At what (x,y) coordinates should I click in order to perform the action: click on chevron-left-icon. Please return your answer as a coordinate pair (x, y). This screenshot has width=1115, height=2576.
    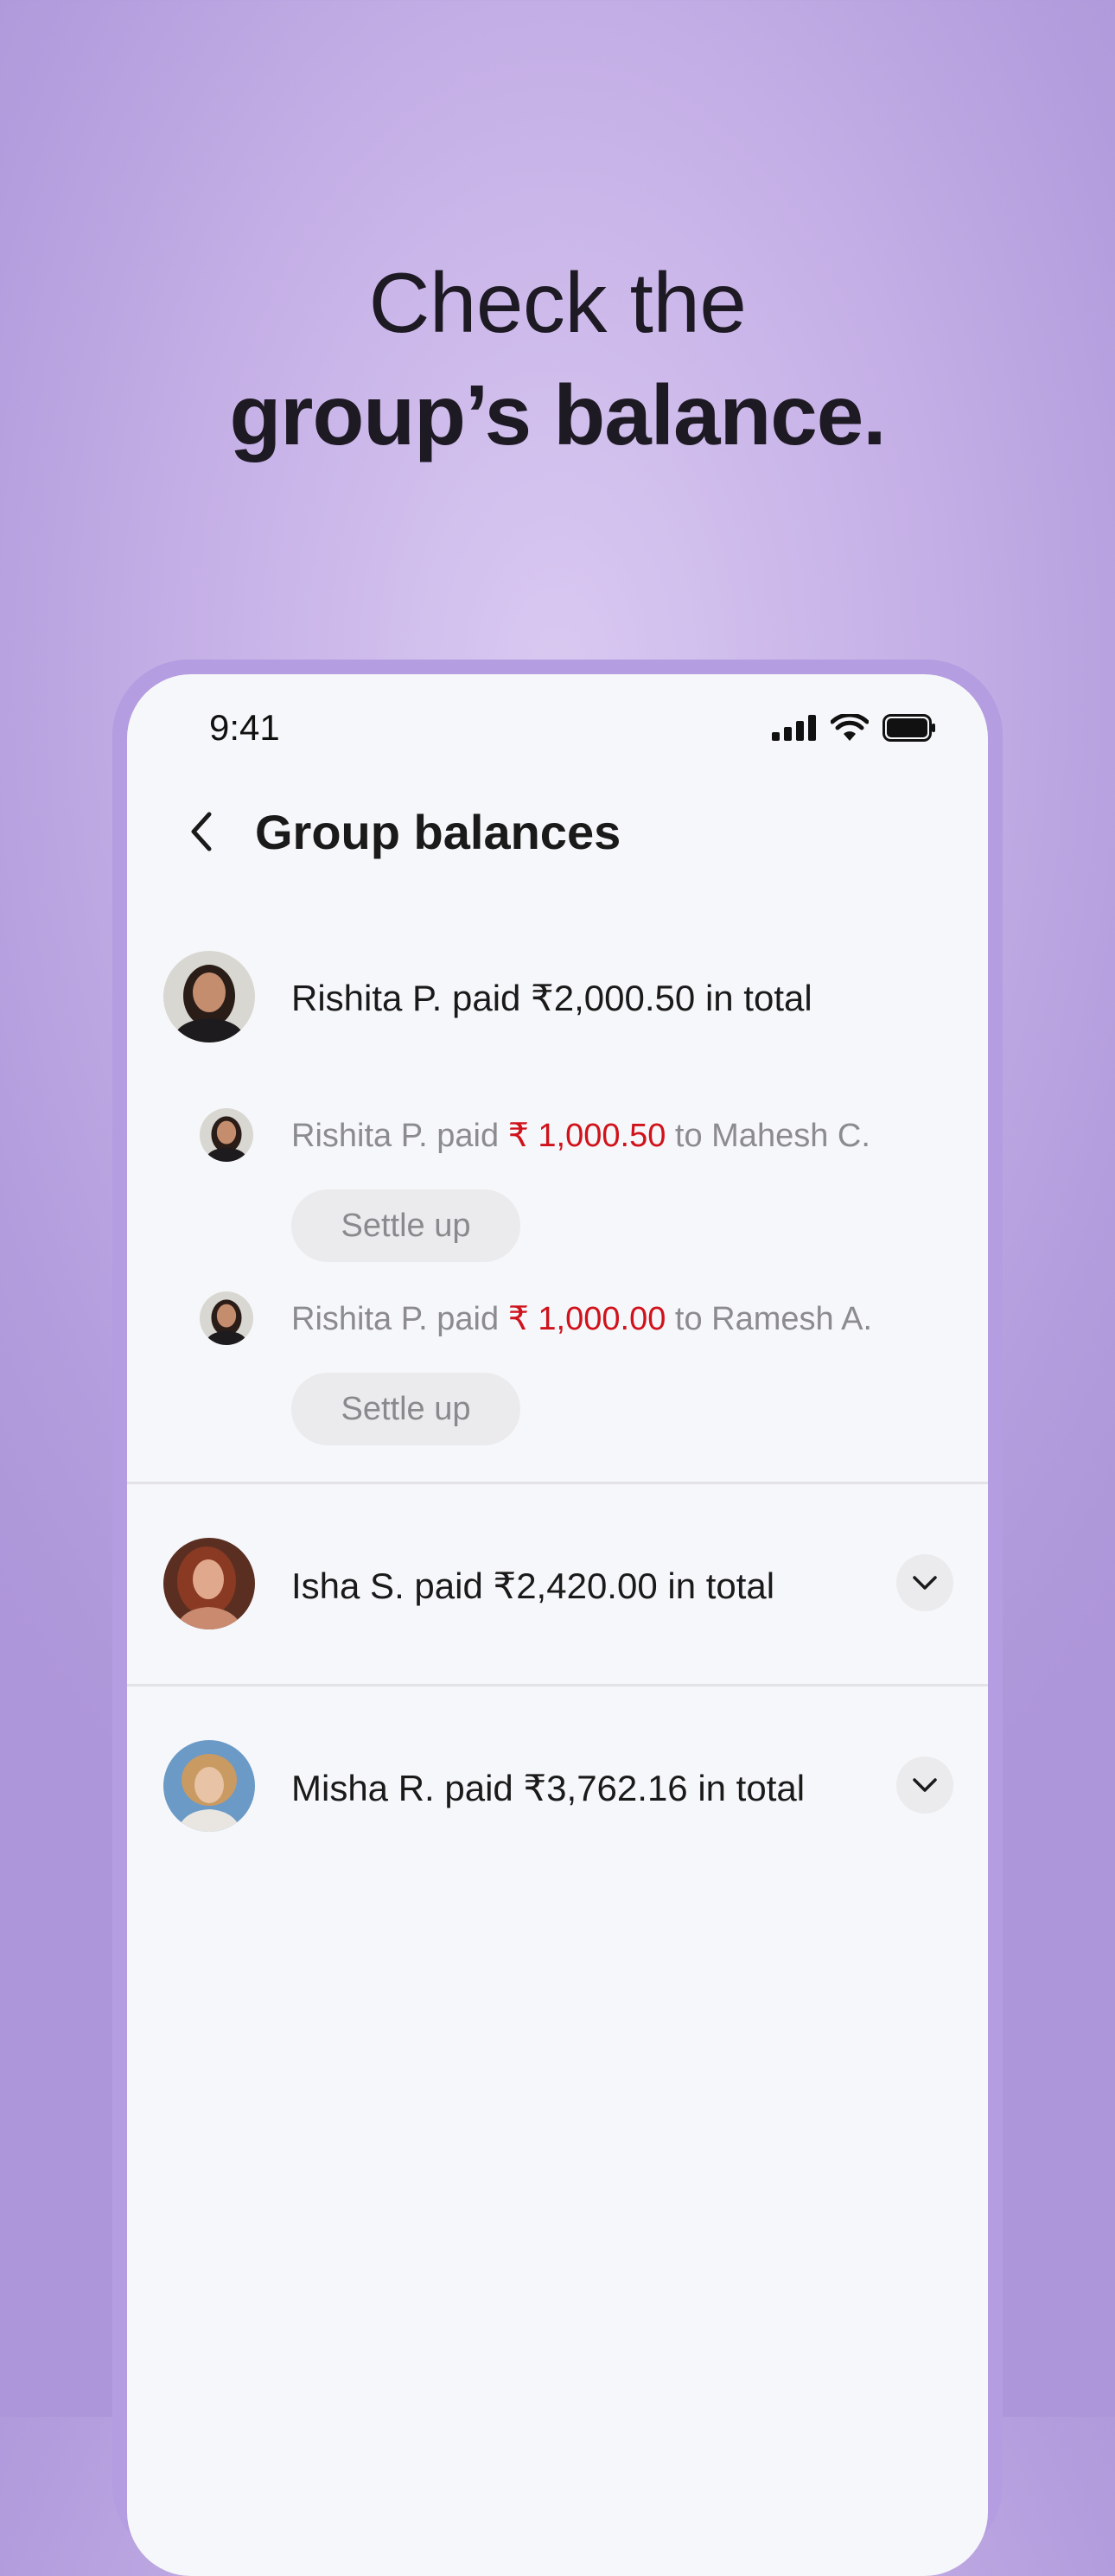
    Looking at the image, I should click on (201, 831).